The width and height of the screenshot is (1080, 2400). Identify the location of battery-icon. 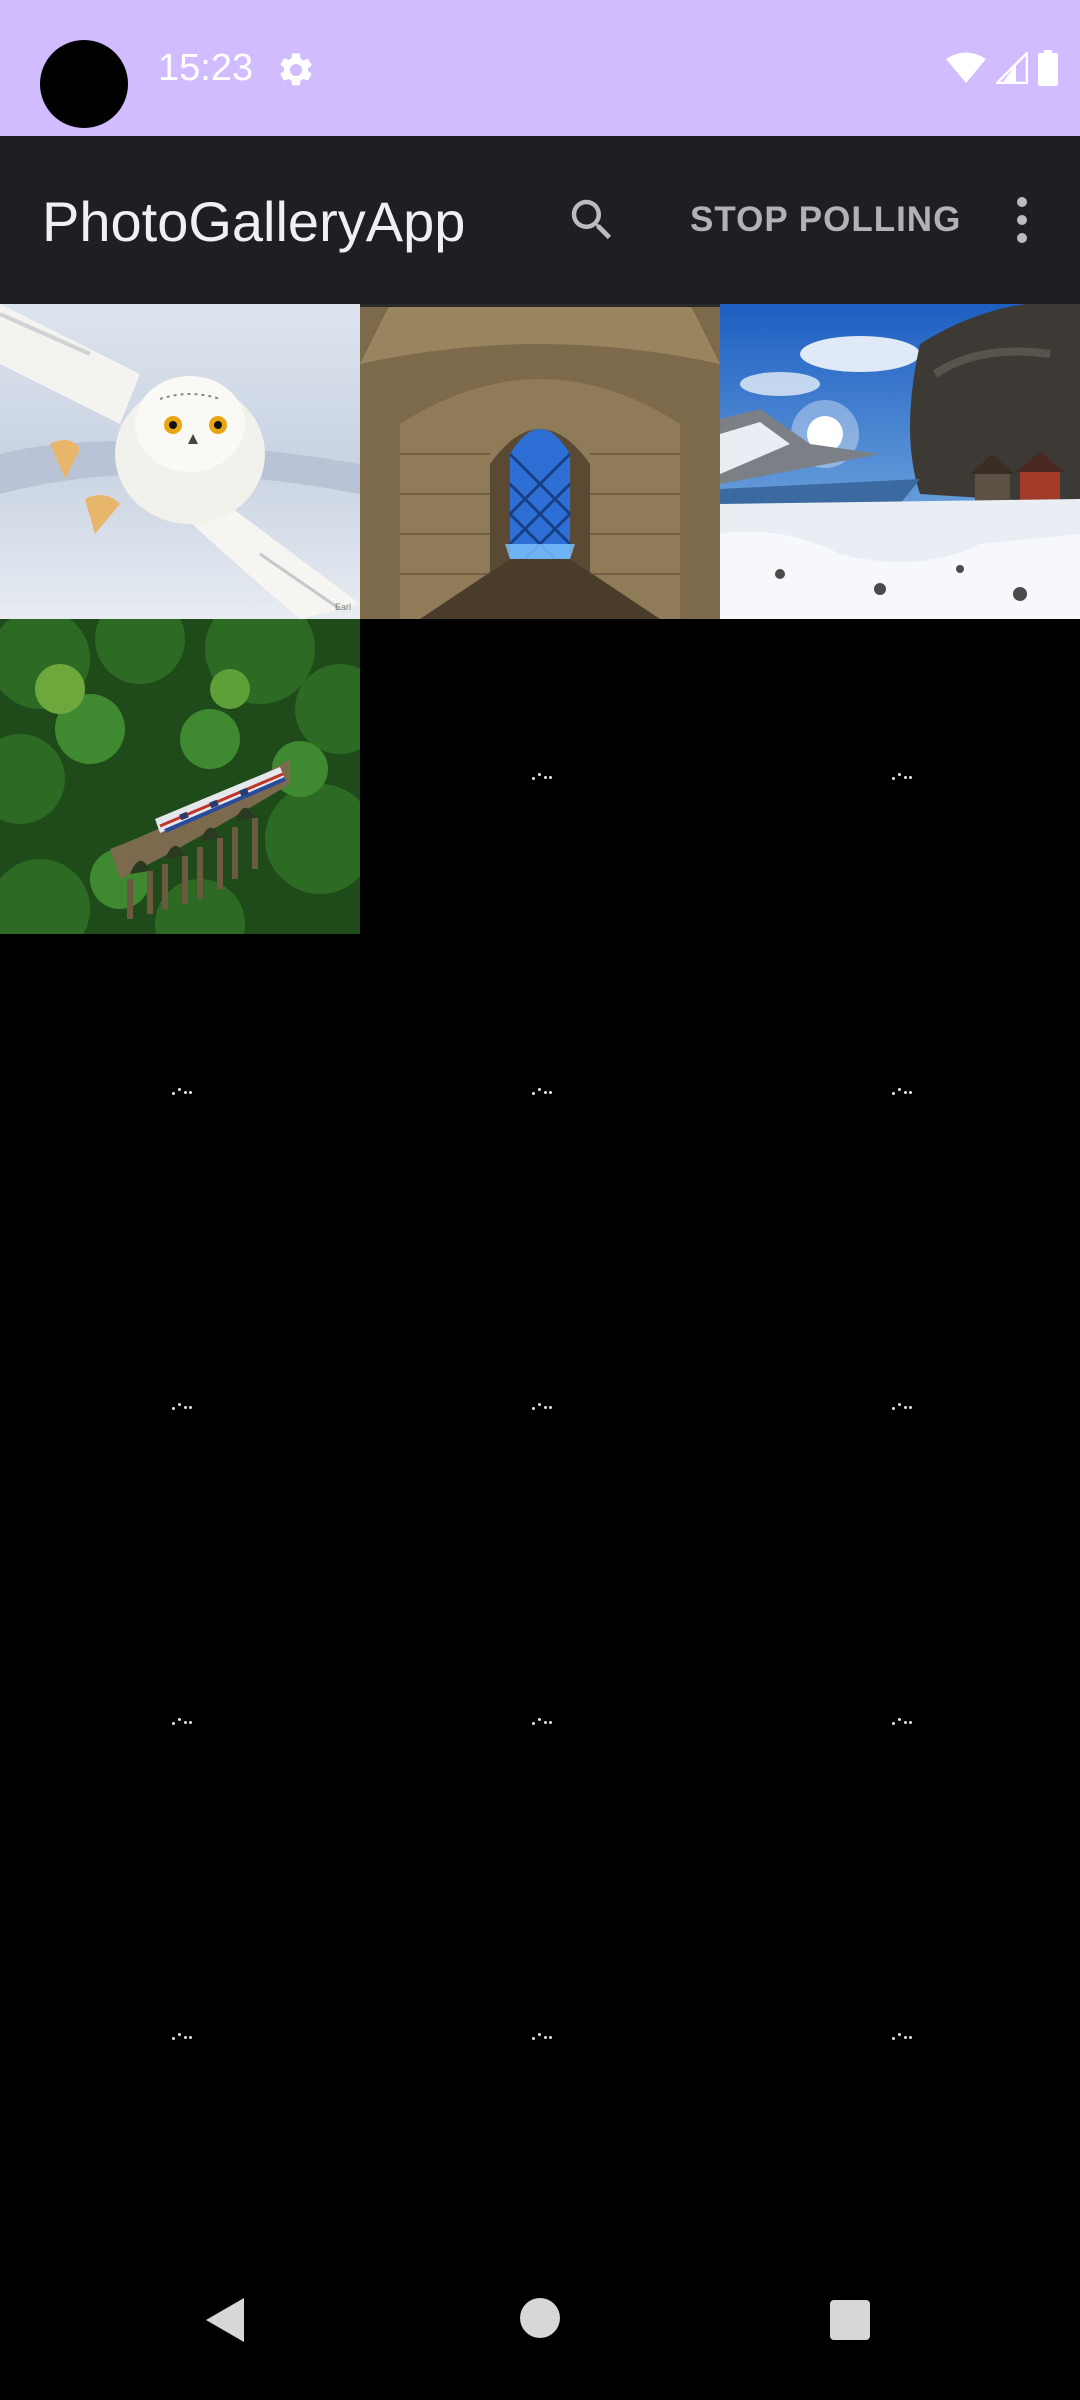
(1048, 68).